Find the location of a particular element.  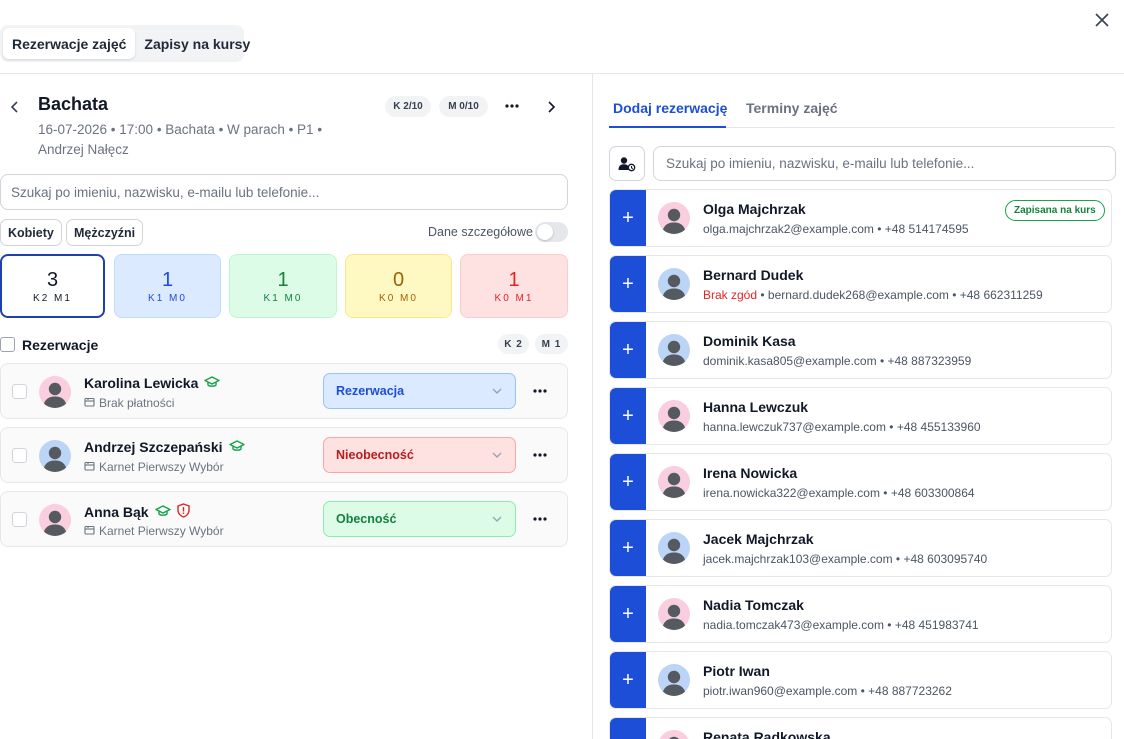

header-divider is located at coordinates (562, 73).